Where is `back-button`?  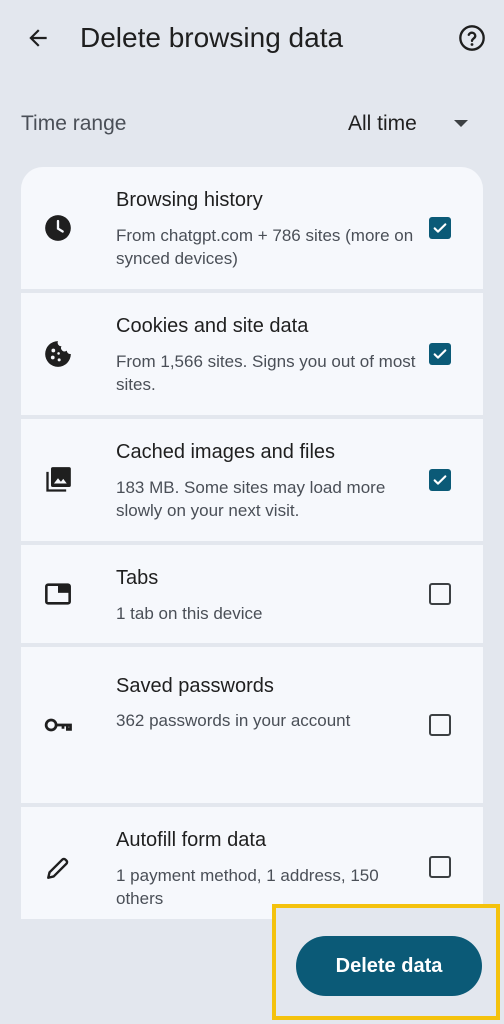
back-button is located at coordinates (38, 38).